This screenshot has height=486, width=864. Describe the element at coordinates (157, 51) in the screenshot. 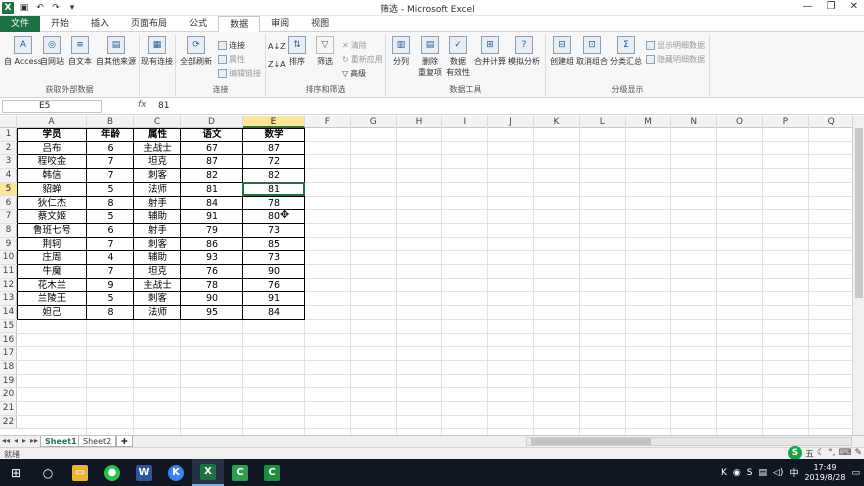

I see `existing-connections-button: ▦ 现有连接` at that location.